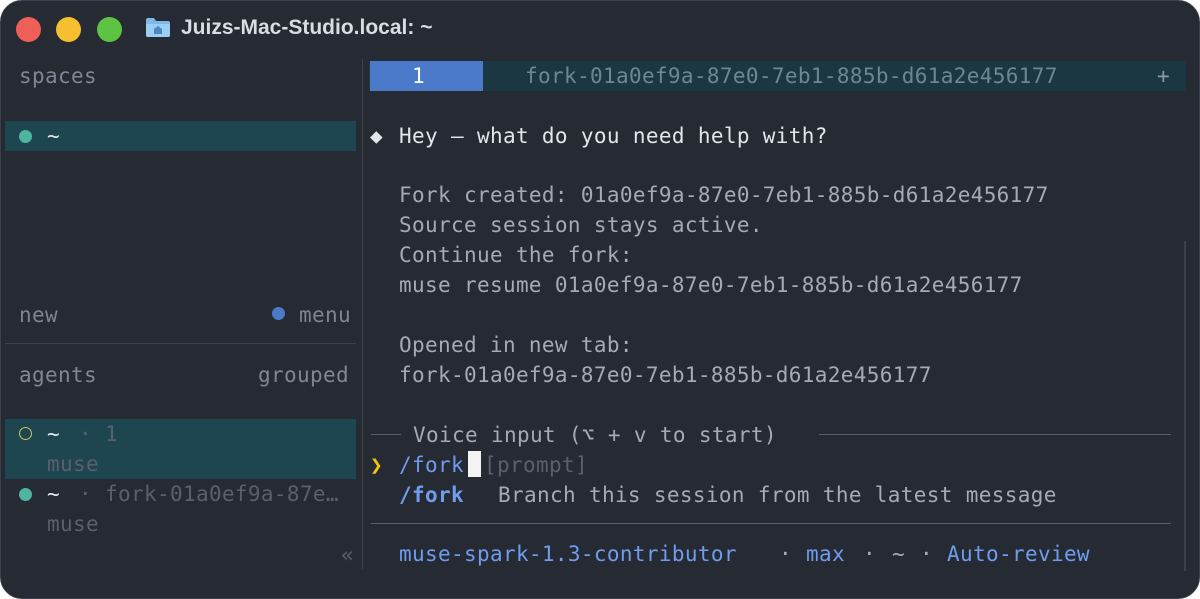  Describe the element at coordinates (431, 465) in the screenshot. I see `prompt-input: /fork` at that location.